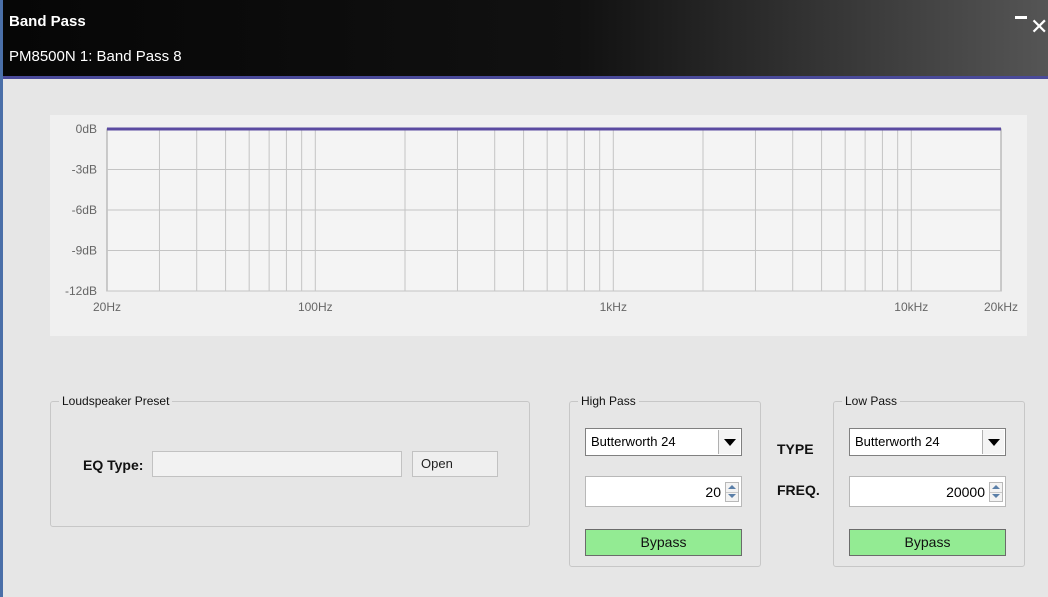  What do you see at coordinates (113, 465) in the screenshot?
I see `eq-type-label: EQ Type:` at bounding box center [113, 465].